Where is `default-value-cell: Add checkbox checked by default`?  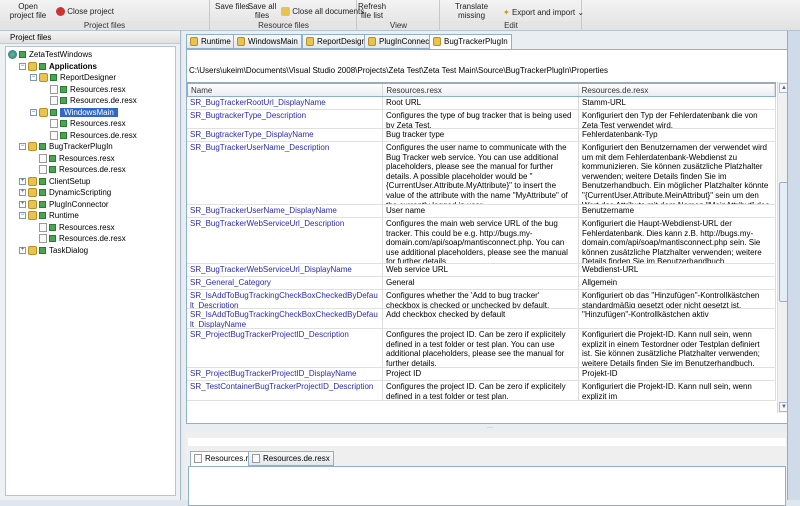 default-value-cell: Add checkbox checked by default is located at coordinates (481, 318).